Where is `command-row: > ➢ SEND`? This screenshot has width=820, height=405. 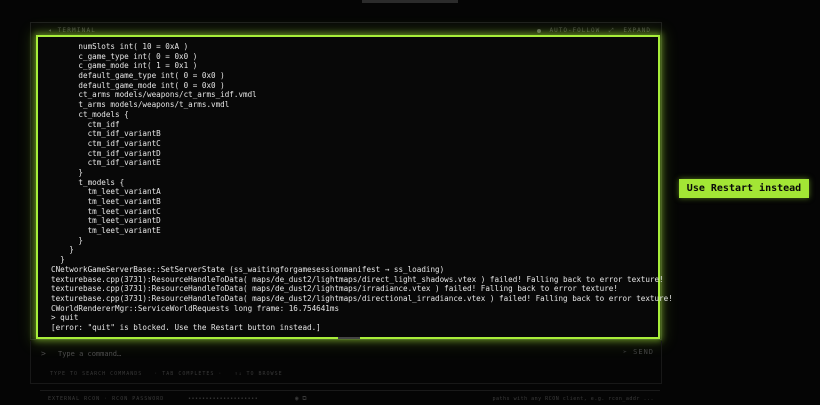 command-row: > ➢ SEND is located at coordinates (349, 354).